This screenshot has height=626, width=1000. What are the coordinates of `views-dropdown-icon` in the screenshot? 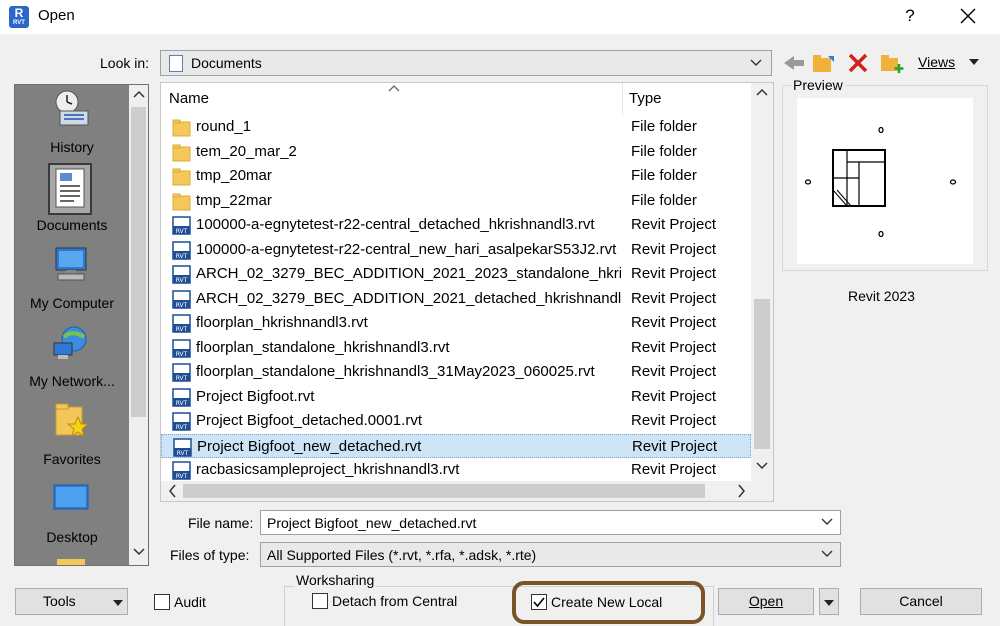 It's located at (974, 62).